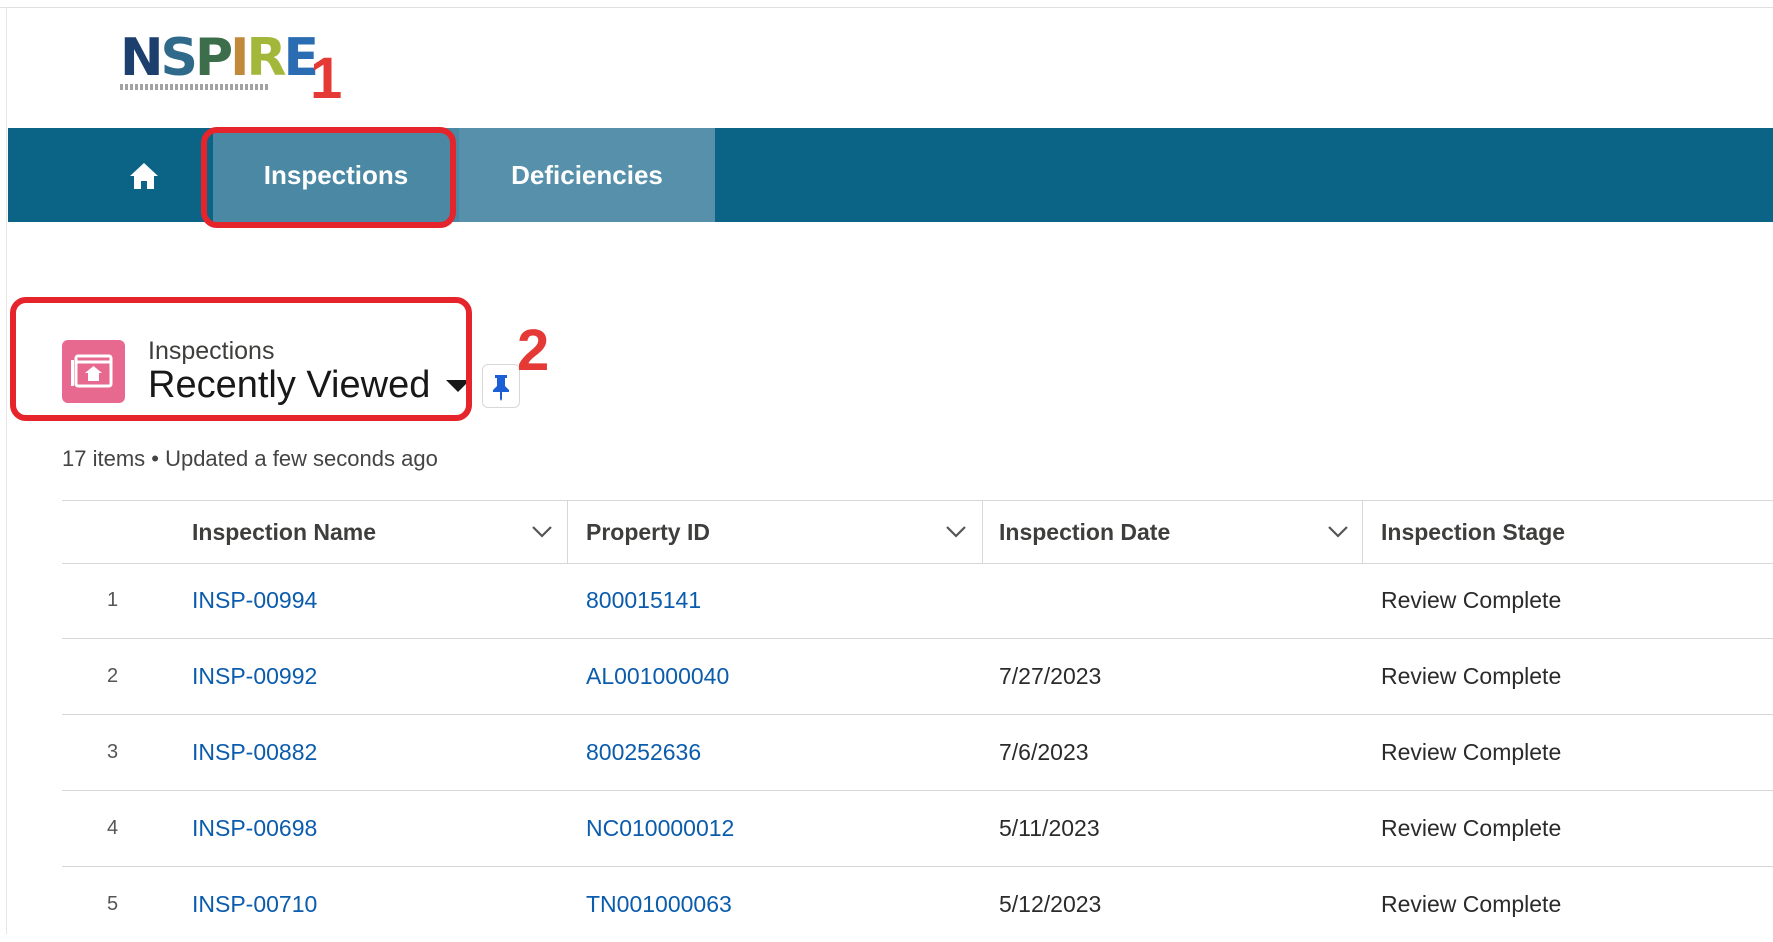 This screenshot has height=942, width=1773. Describe the element at coordinates (1044, 752) in the screenshot. I see `inspection-date: 7/6/2023` at that location.